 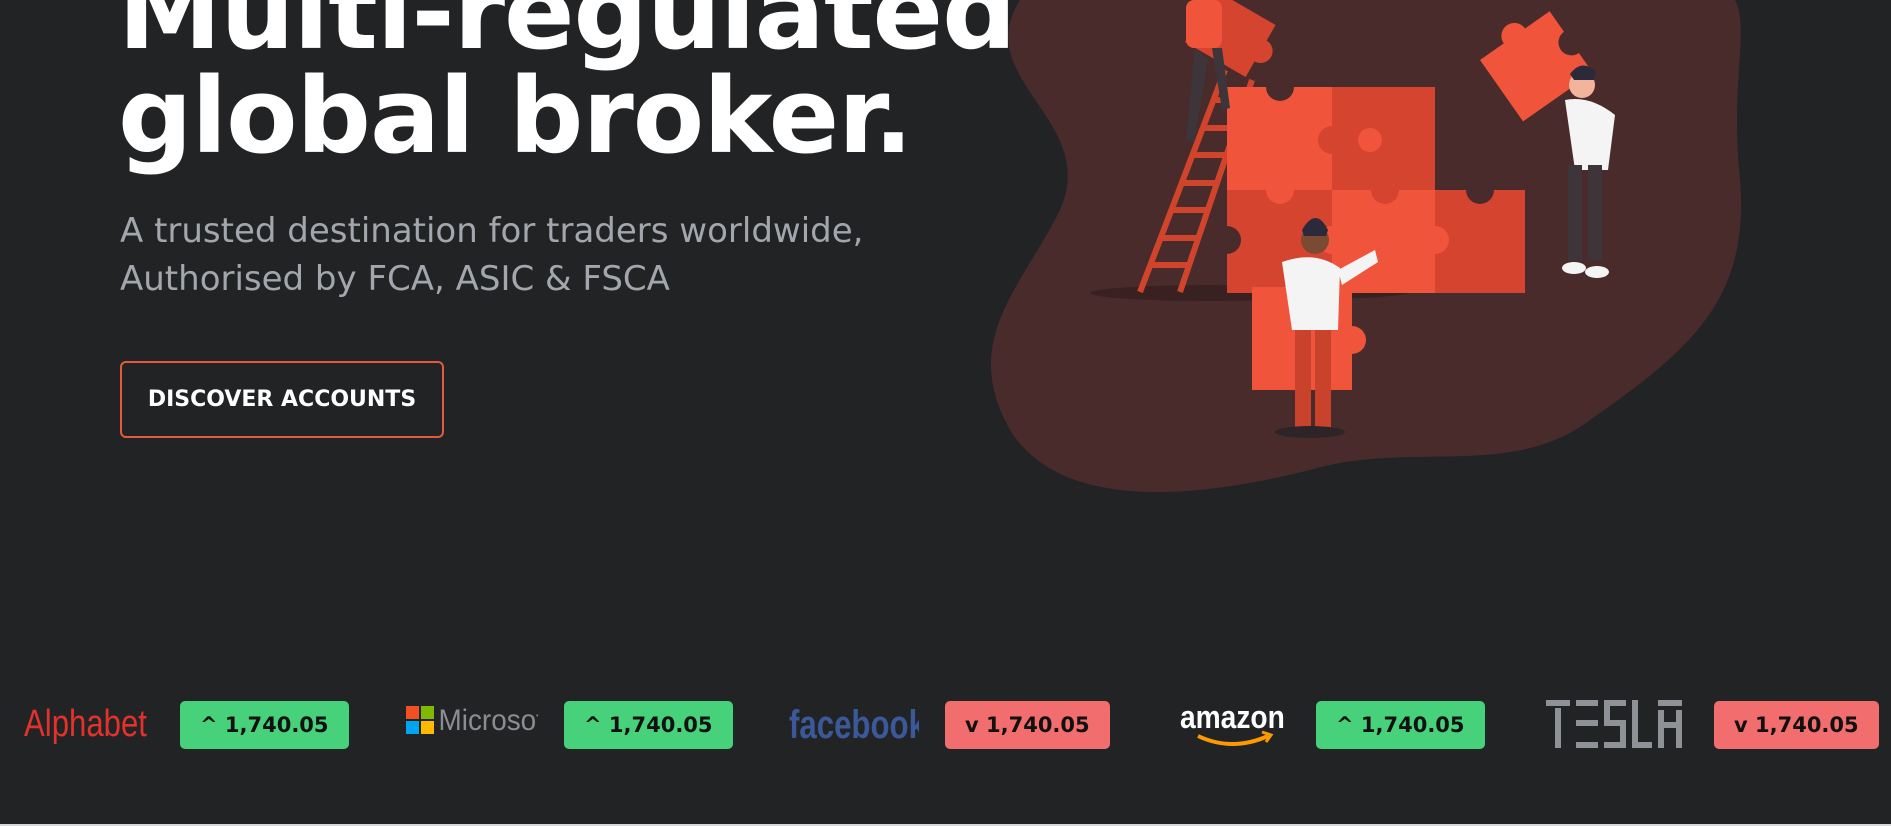 I want to click on ticker-item-alphabet: Alphabet ^ 1,740.05, so click(x=186, y=725).